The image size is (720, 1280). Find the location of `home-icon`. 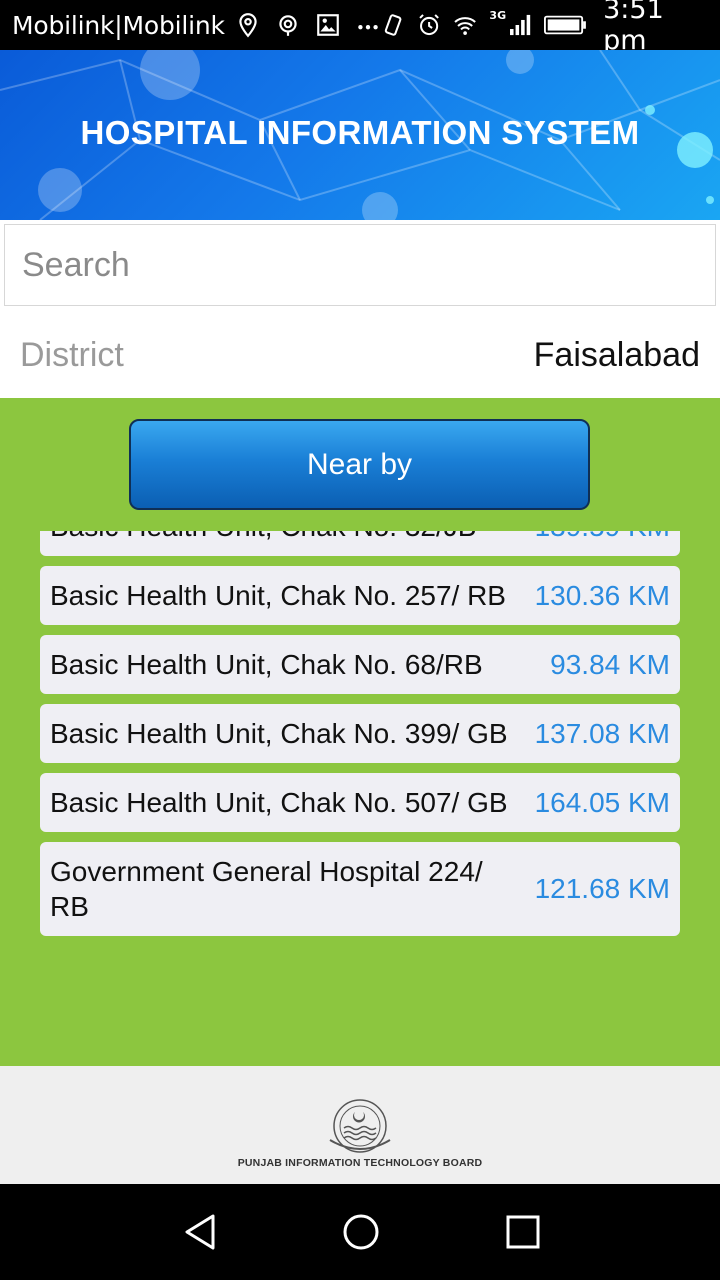

home-icon is located at coordinates (361, 1232).